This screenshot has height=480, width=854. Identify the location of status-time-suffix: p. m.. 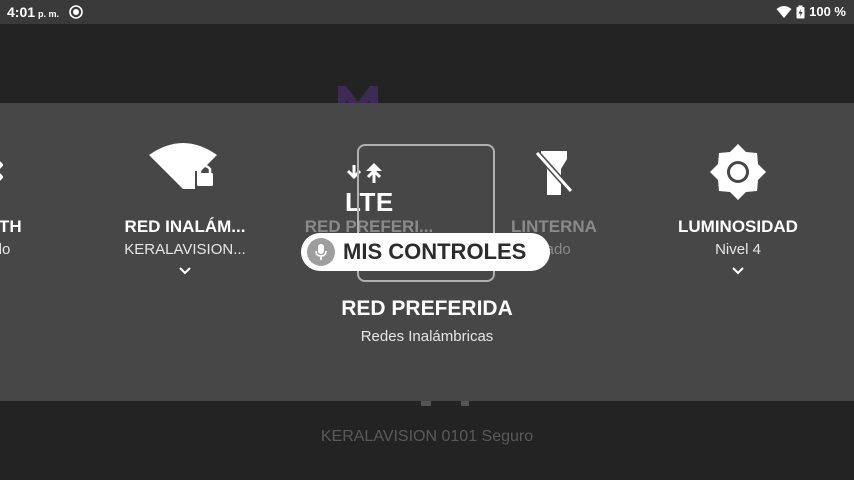
(49, 14).